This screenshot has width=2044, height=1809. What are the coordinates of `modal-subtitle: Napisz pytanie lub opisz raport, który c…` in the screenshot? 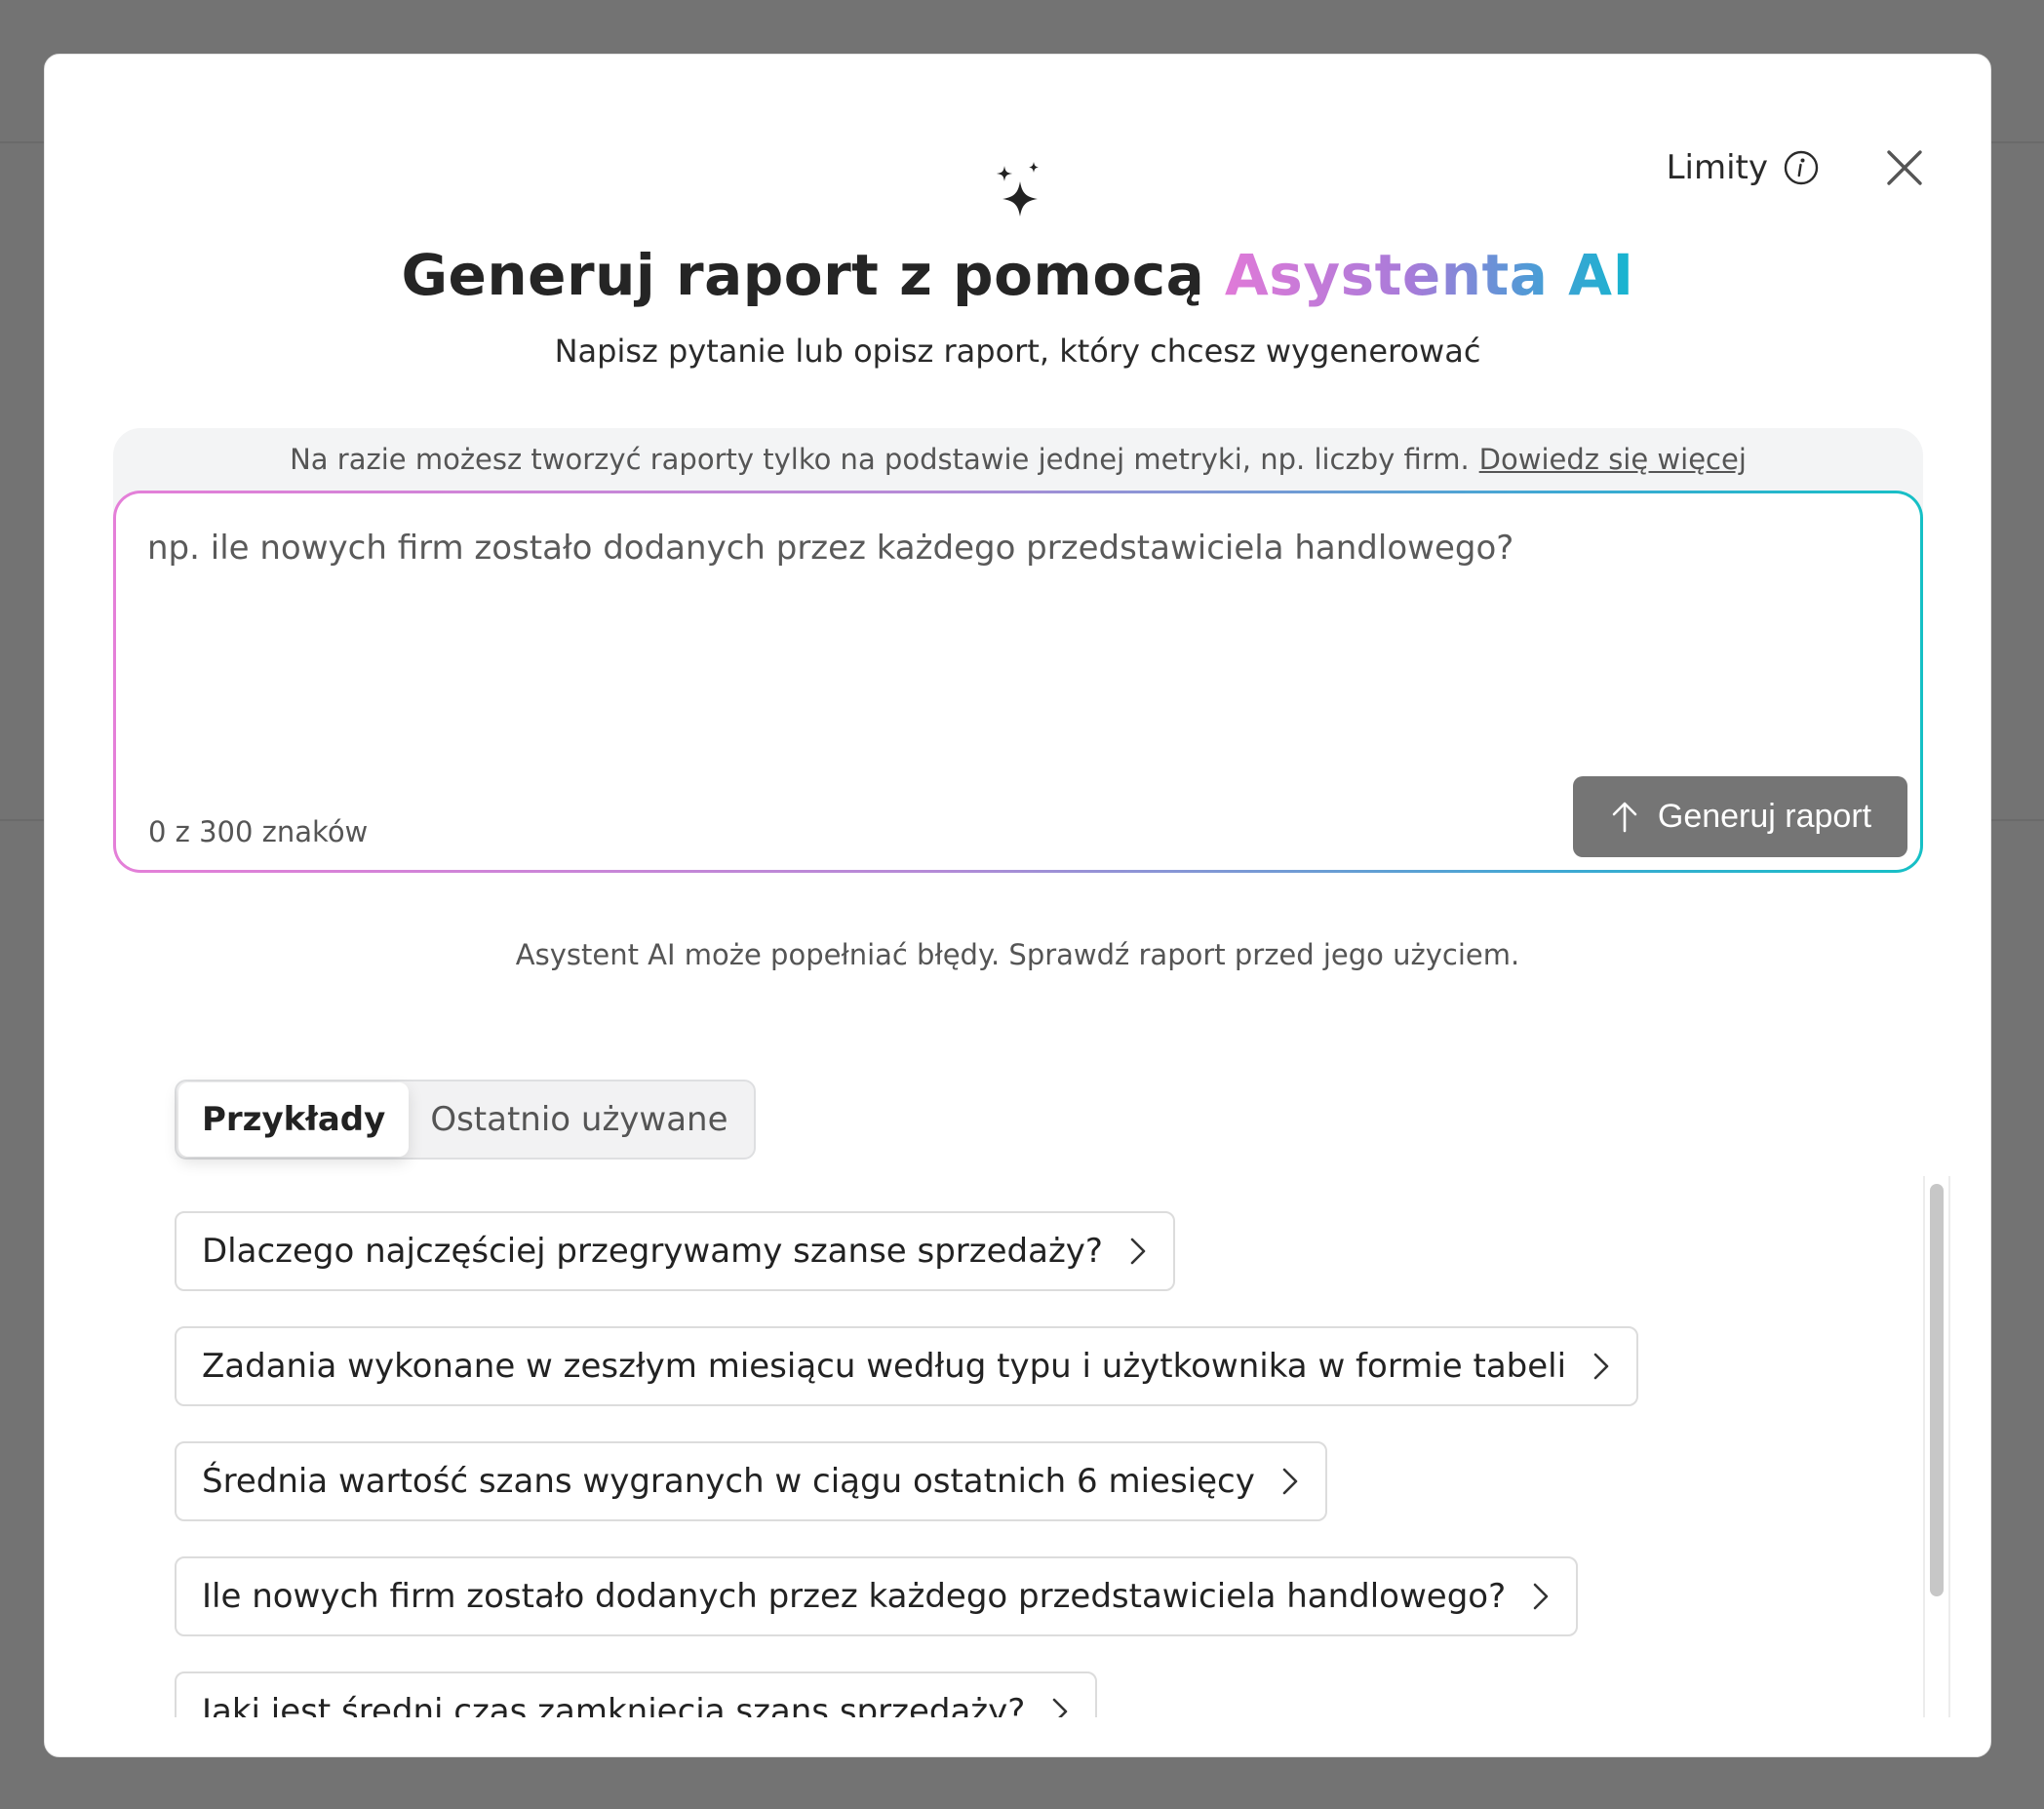 It's located at (1017, 351).